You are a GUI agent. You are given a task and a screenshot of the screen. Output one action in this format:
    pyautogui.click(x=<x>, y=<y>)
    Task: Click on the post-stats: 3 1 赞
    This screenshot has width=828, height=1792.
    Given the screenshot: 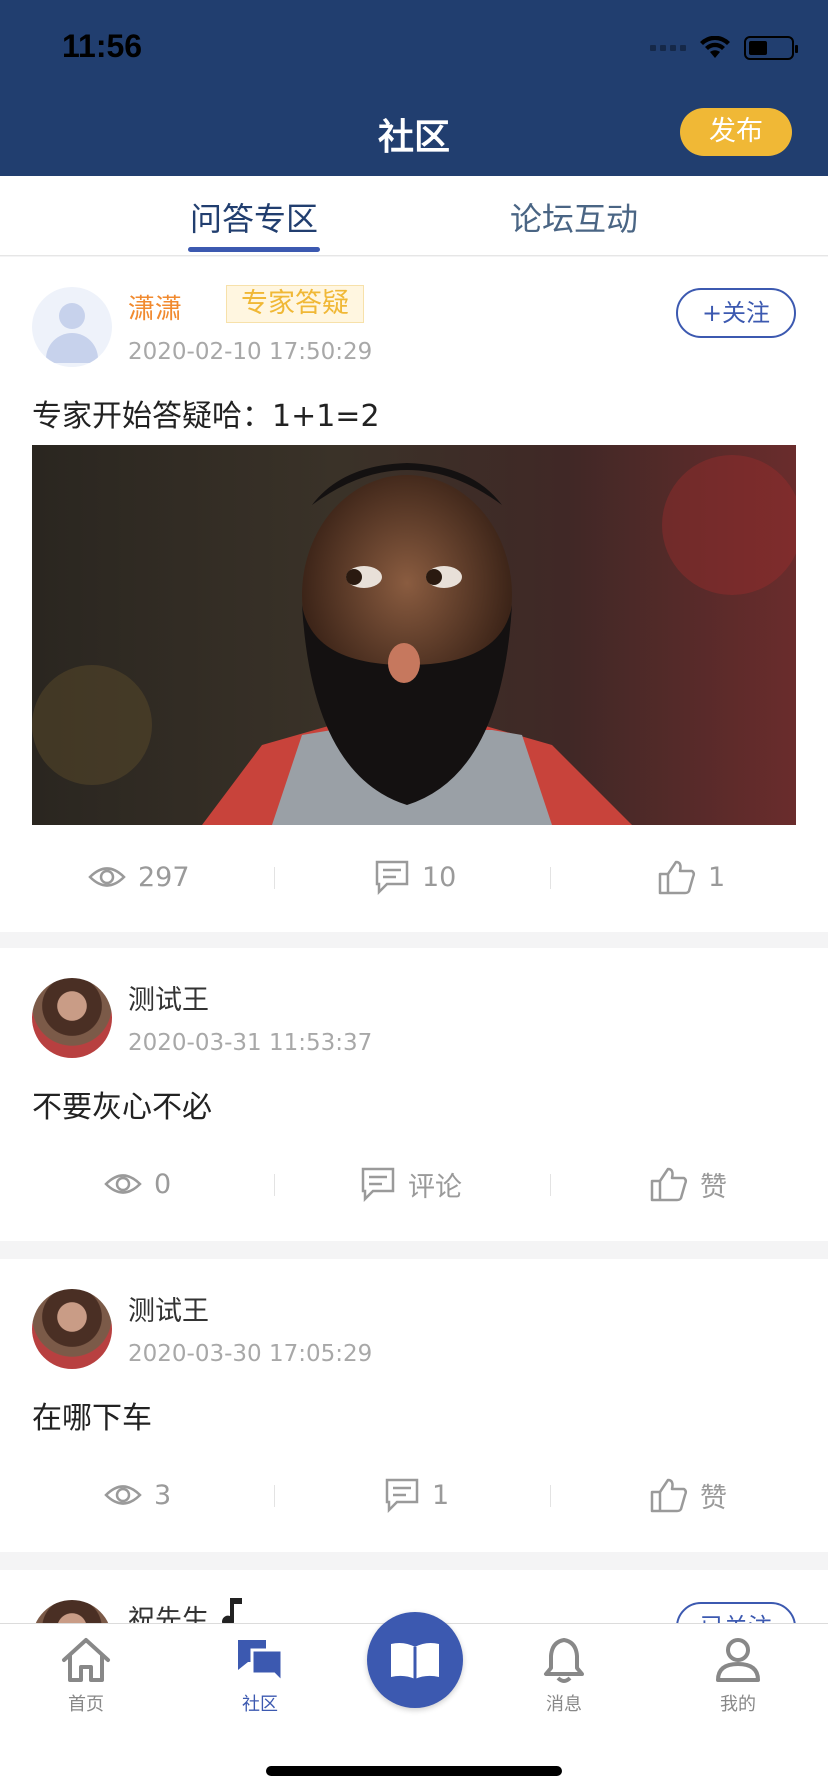 What is the action you would take?
    pyautogui.click(x=414, y=1495)
    